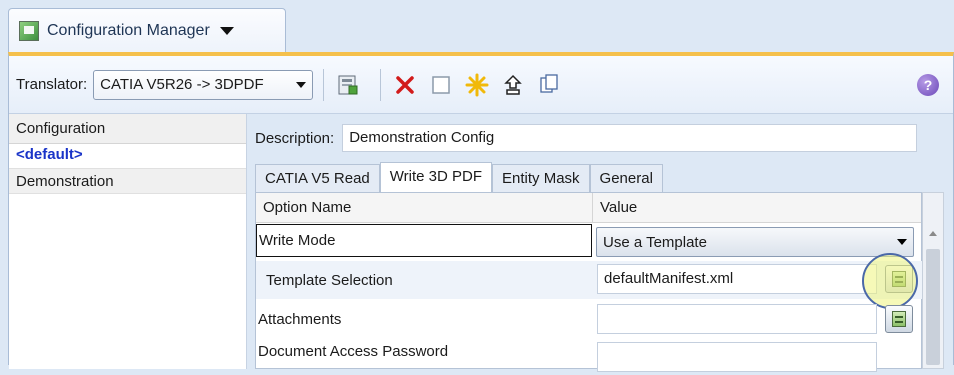  I want to click on tab-catia-v5-read: CATIA V5 Read, so click(317, 178).